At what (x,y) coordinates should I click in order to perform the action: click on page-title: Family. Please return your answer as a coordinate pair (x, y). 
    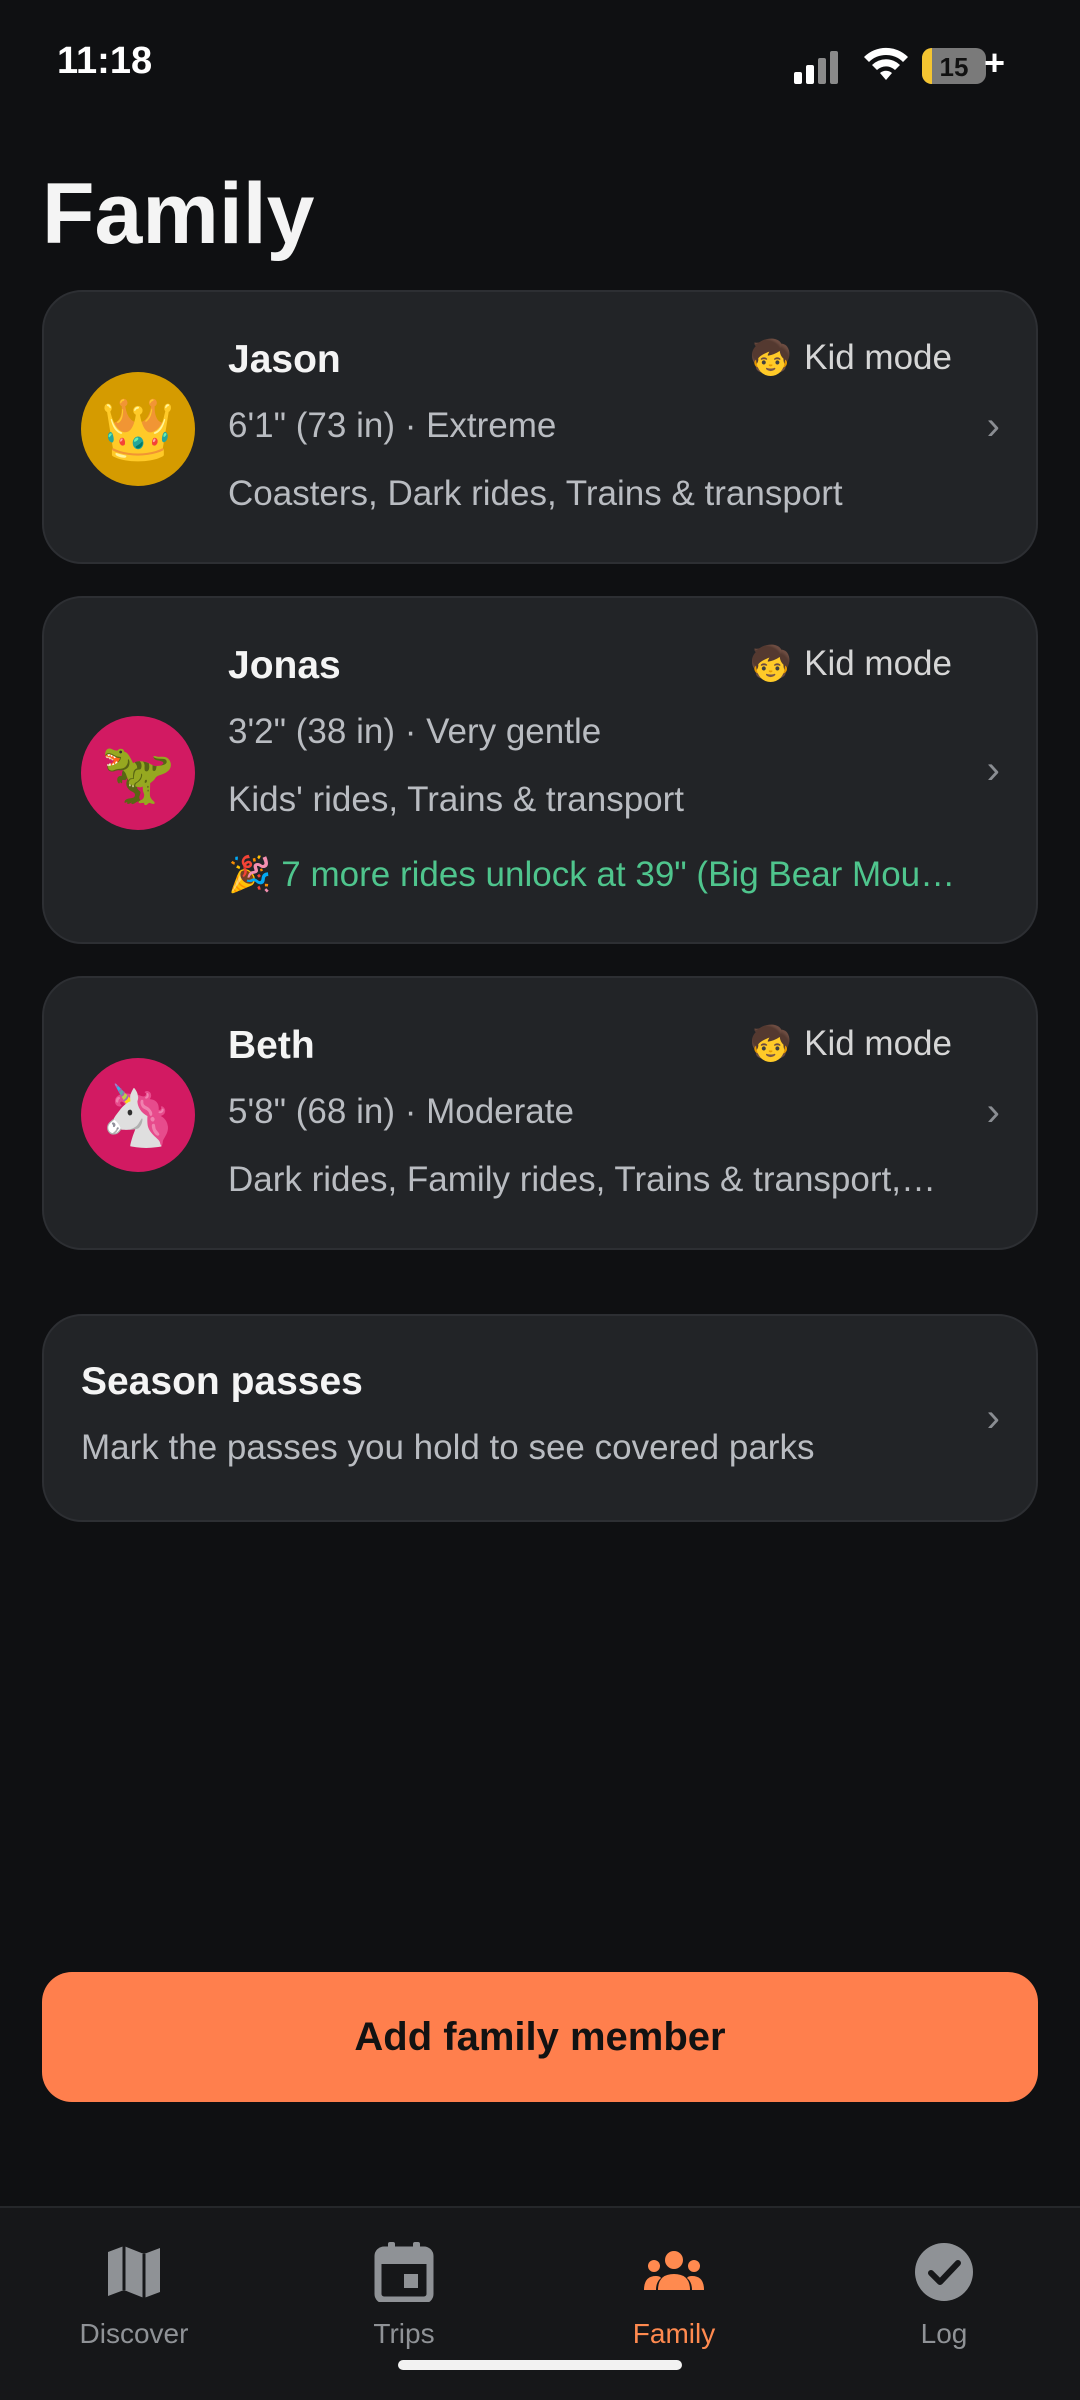
    Looking at the image, I should click on (178, 214).